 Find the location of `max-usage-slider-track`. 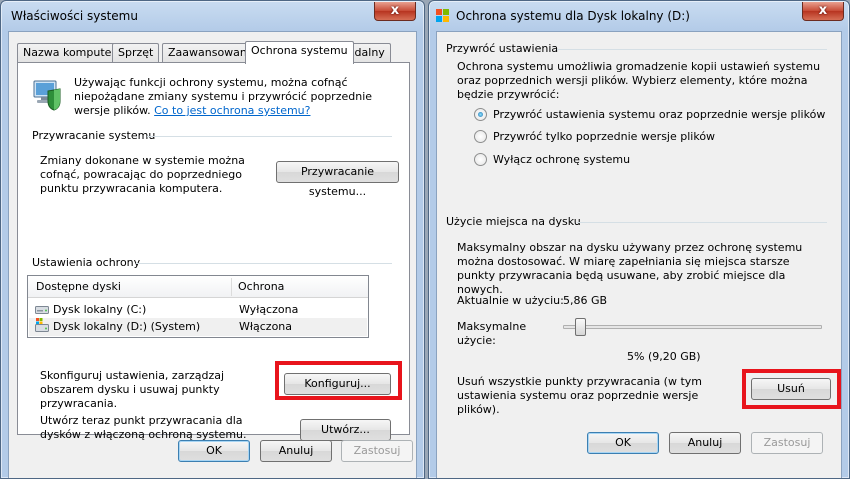

max-usage-slider-track is located at coordinates (692, 327).